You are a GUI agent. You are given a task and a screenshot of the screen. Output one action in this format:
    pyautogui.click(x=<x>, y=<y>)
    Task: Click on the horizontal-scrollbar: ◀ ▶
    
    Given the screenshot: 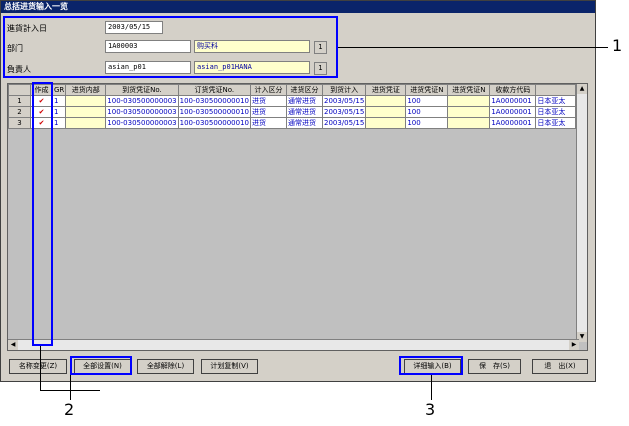 What is the action you would take?
    pyautogui.click(x=293, y=344)
    